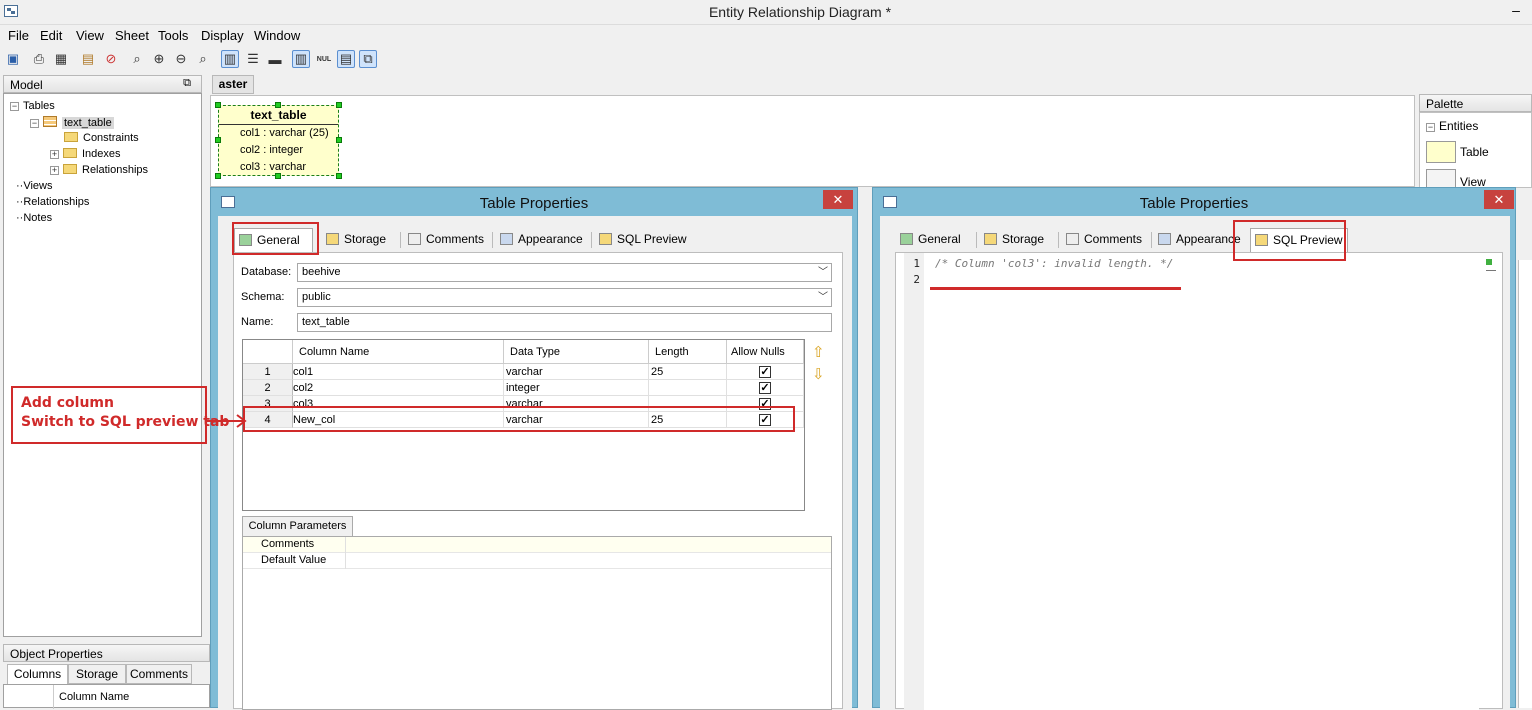 The image size is (1532, 710). What do you see at coordinates (642, 240) in the screenshot?
I see `tab-sql-preview: SQL Preview` at bounding box center [642, 240].